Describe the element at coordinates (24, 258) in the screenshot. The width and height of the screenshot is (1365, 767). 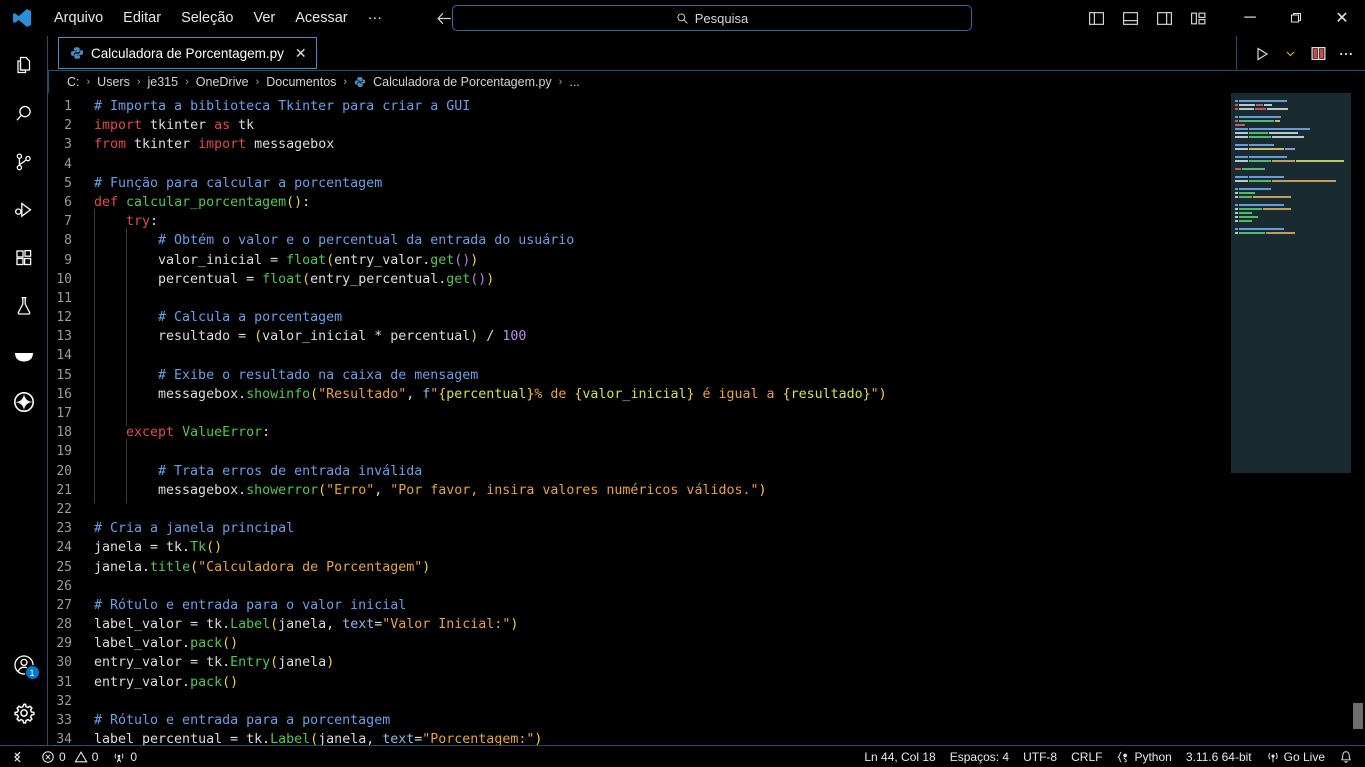
I see `sidebar-item-extensions` at that location.